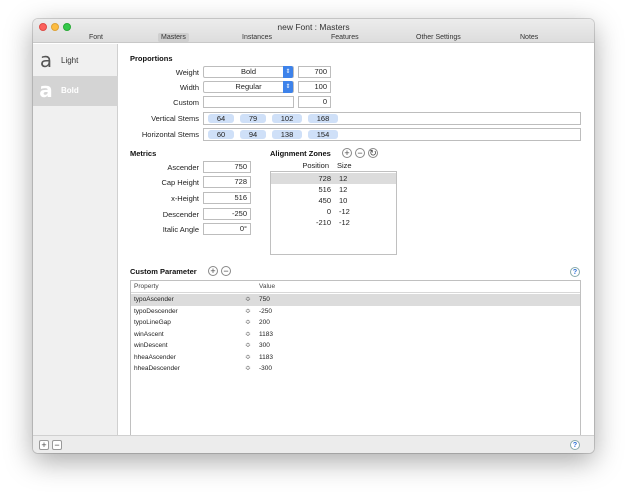 This screenshot has width=628, height=500. I want to click on table-row: hheaAscender ≎ 1183, so click(355, 358).